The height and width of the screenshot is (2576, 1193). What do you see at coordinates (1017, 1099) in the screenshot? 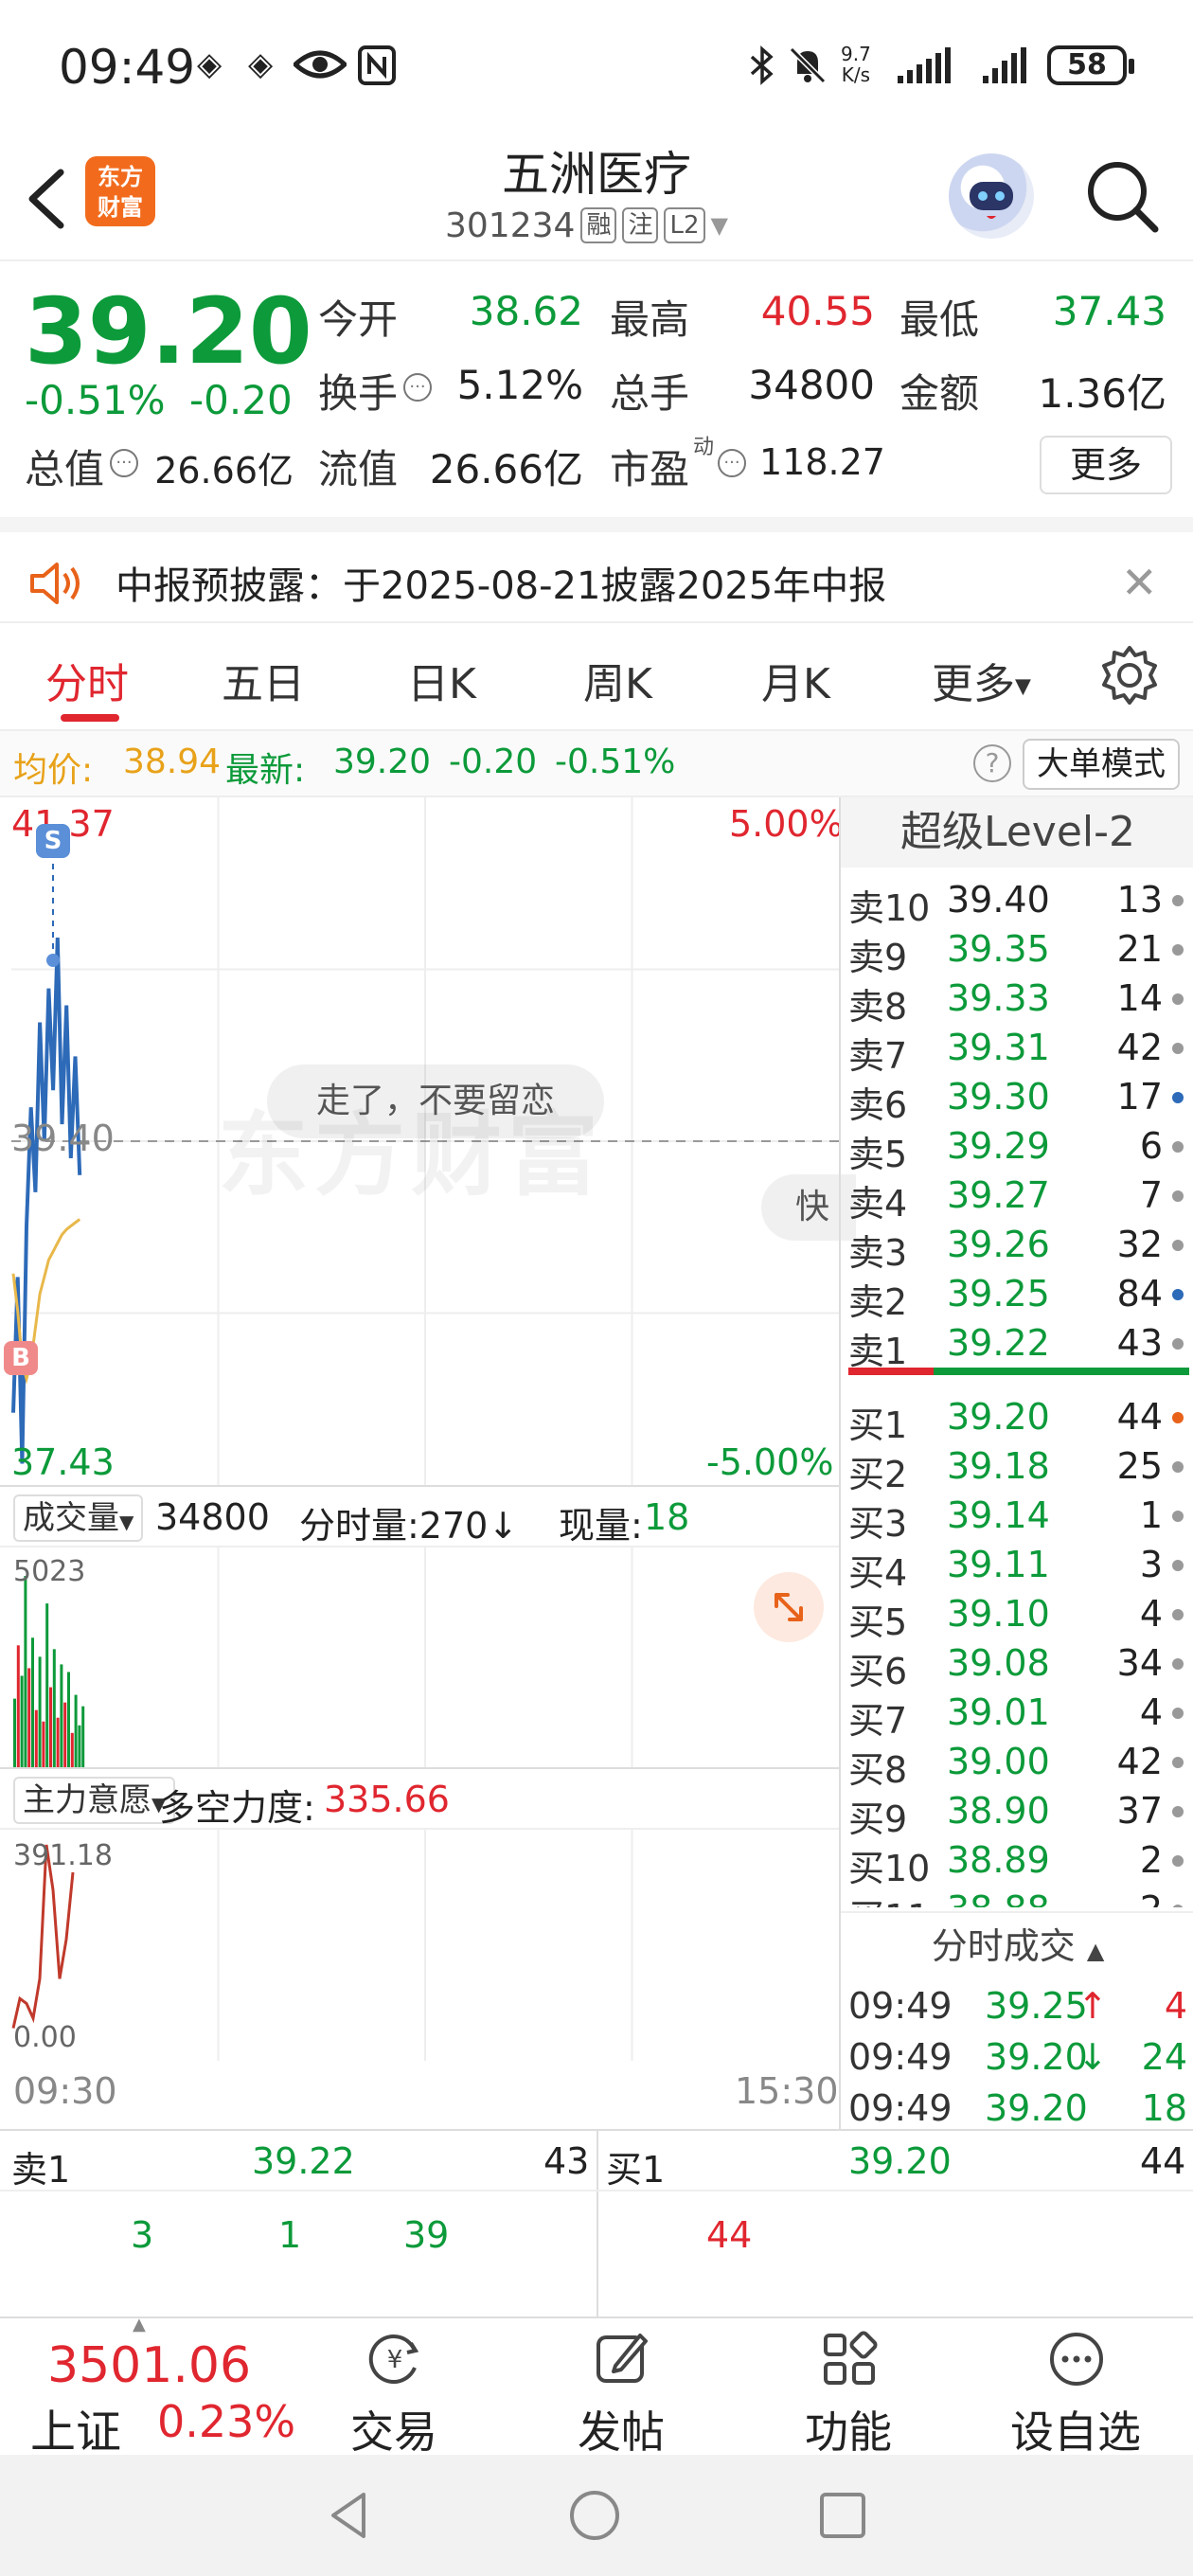
I see `ask-row: 卖6 39.30 17` at bounding box center [1017, 1099].